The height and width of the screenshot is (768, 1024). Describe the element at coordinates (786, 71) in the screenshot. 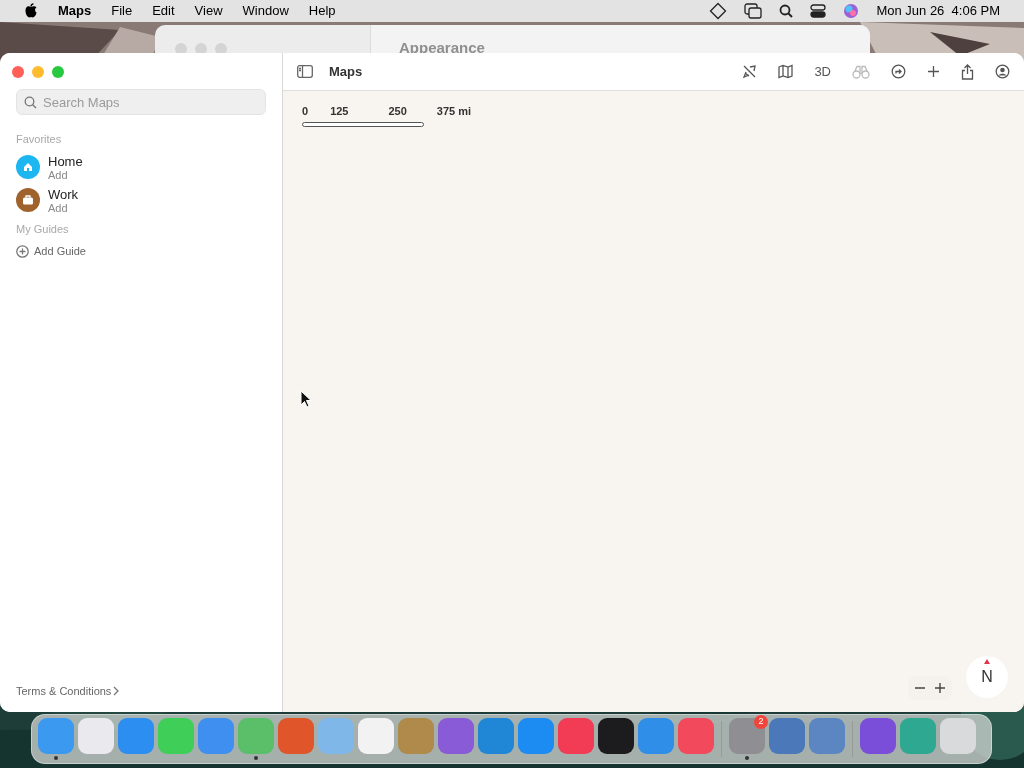

I see `map-icon` at that location.